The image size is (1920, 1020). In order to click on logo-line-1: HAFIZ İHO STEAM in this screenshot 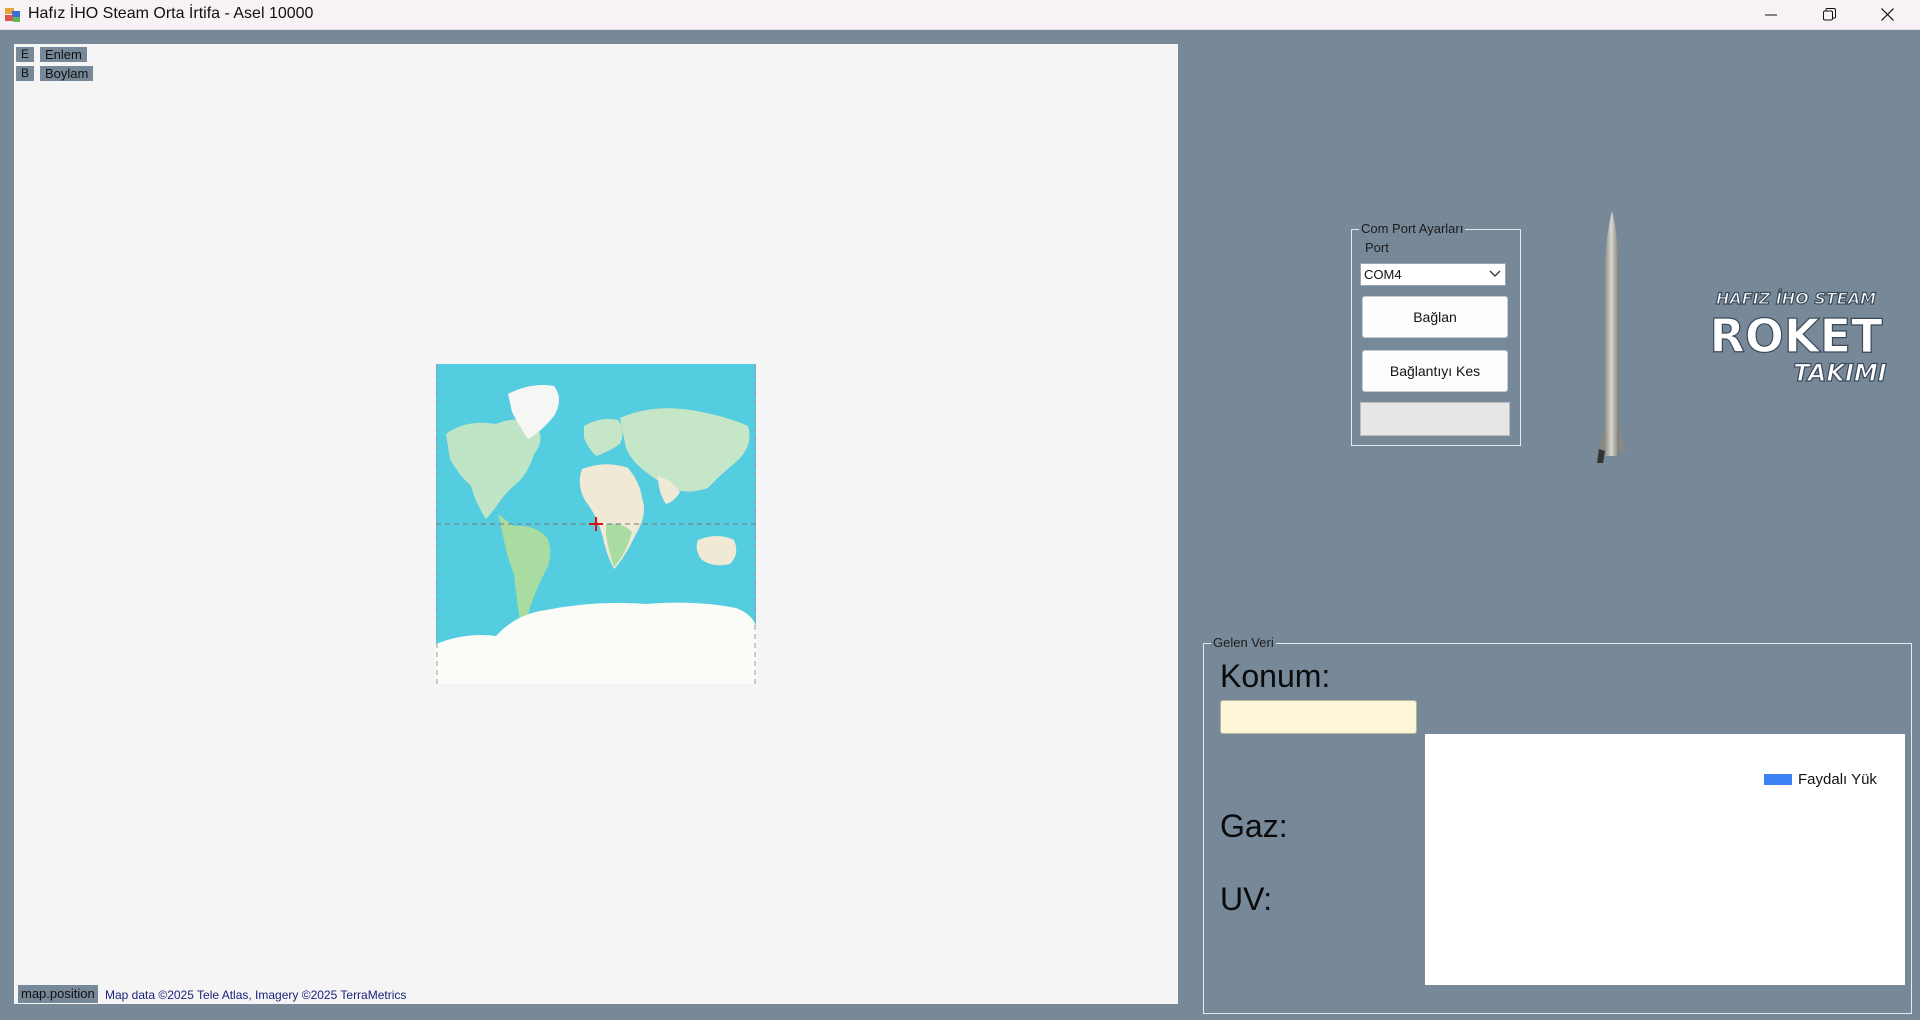, I will do `click(1796, 298)`.